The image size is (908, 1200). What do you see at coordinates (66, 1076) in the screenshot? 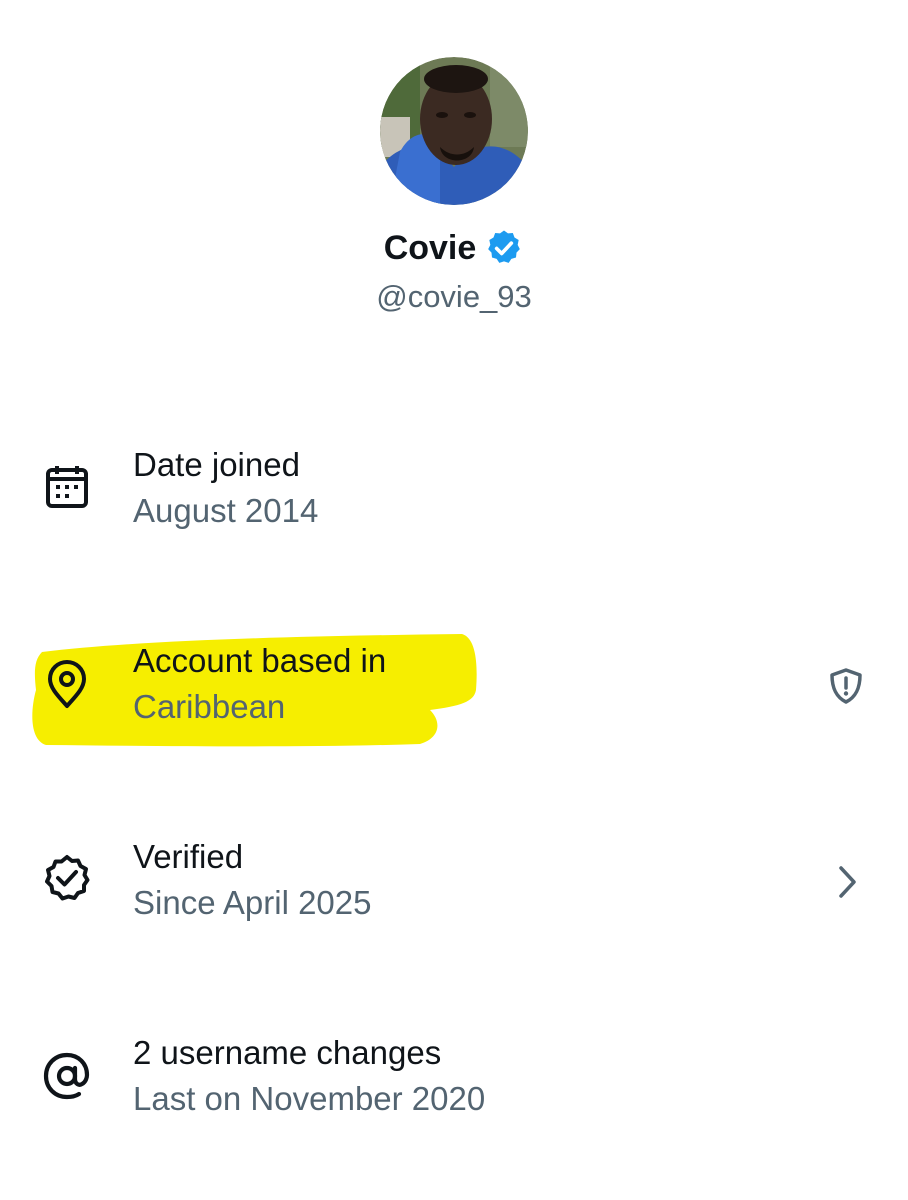
I see `at-sign-icon` at bounding box center [66, 1076].